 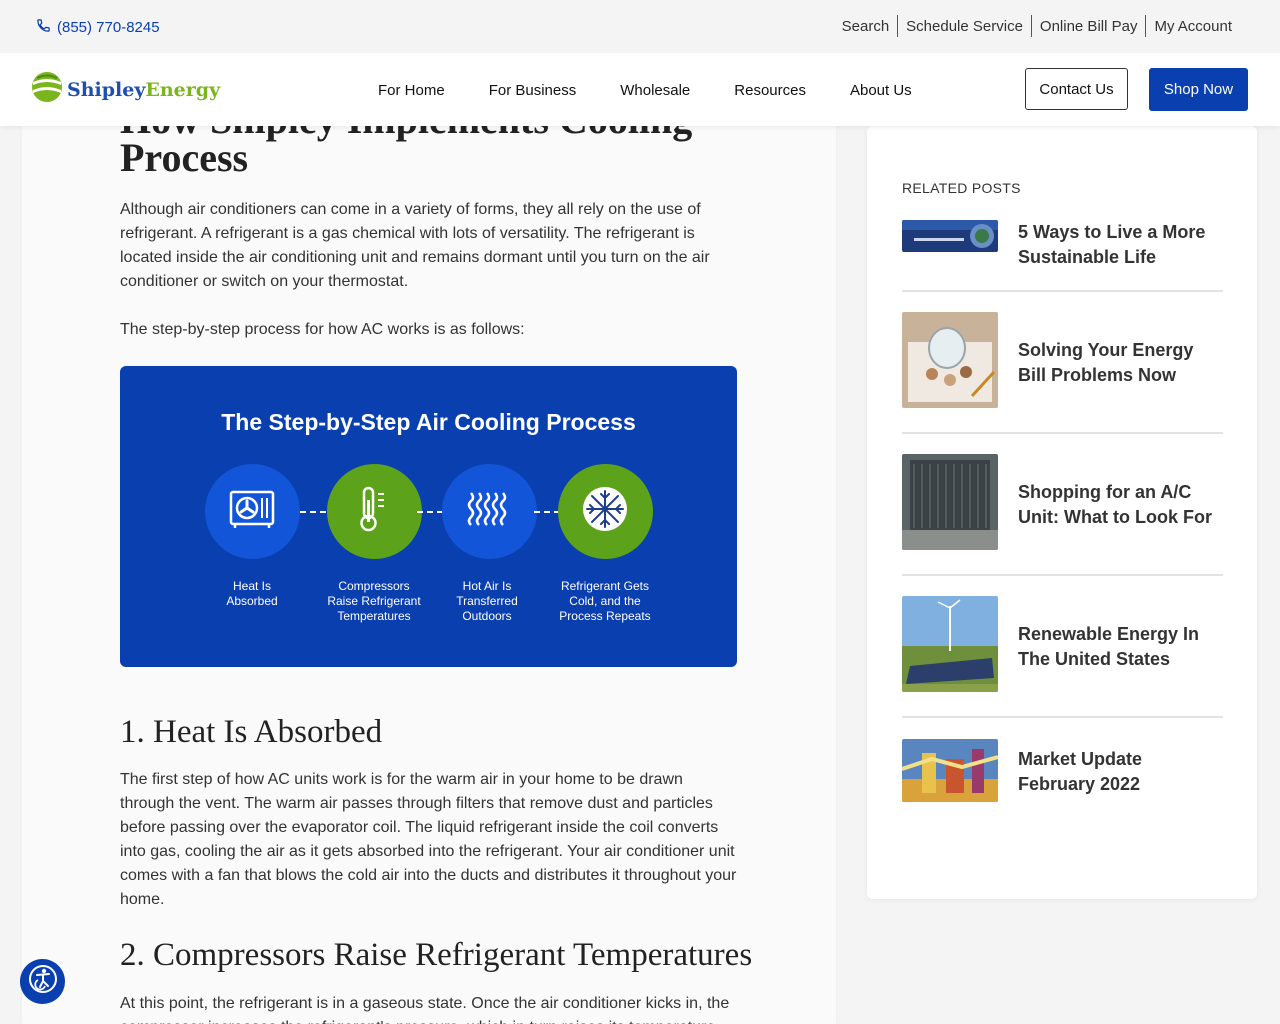 What do you see at coordinates (655, 90) in the screenshot?
I see `nav-wholesale: Wholesale` at bounding box center [655, 90].